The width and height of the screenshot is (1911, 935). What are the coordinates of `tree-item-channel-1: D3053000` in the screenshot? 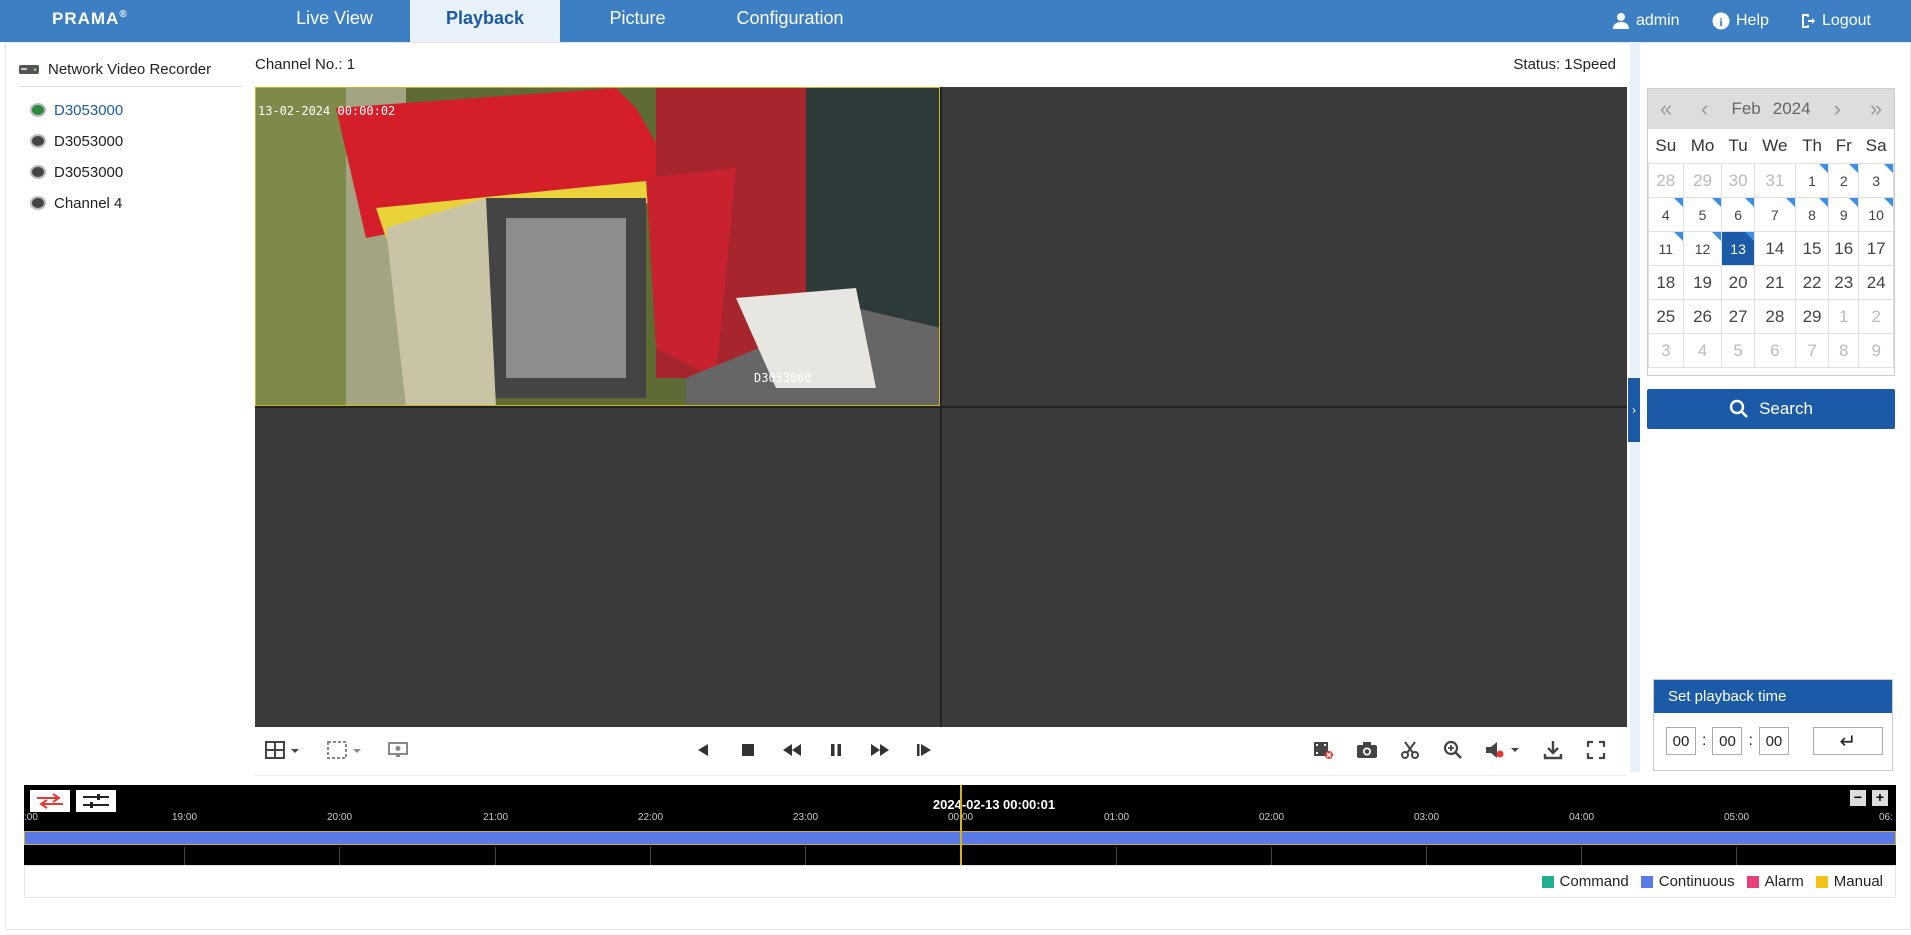 It's located at (76, 110).